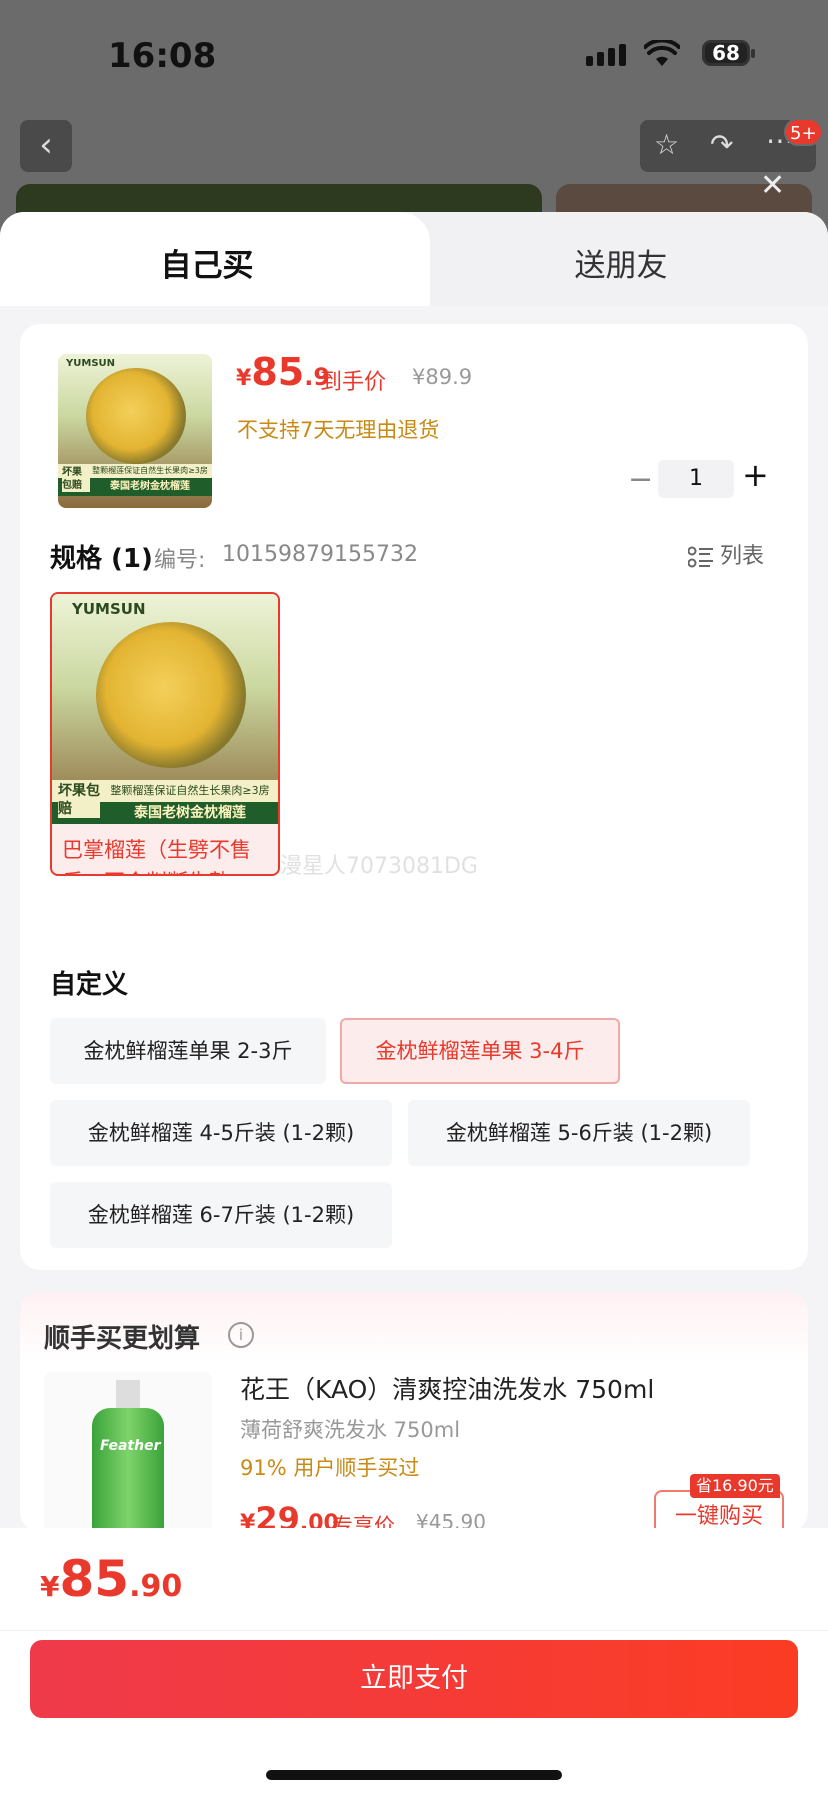 The height and width of the screenshot is (1795, 828). Describe the element at coordinates (721, 144) in the screenshot. I see `share-icon: ↷` at that location.